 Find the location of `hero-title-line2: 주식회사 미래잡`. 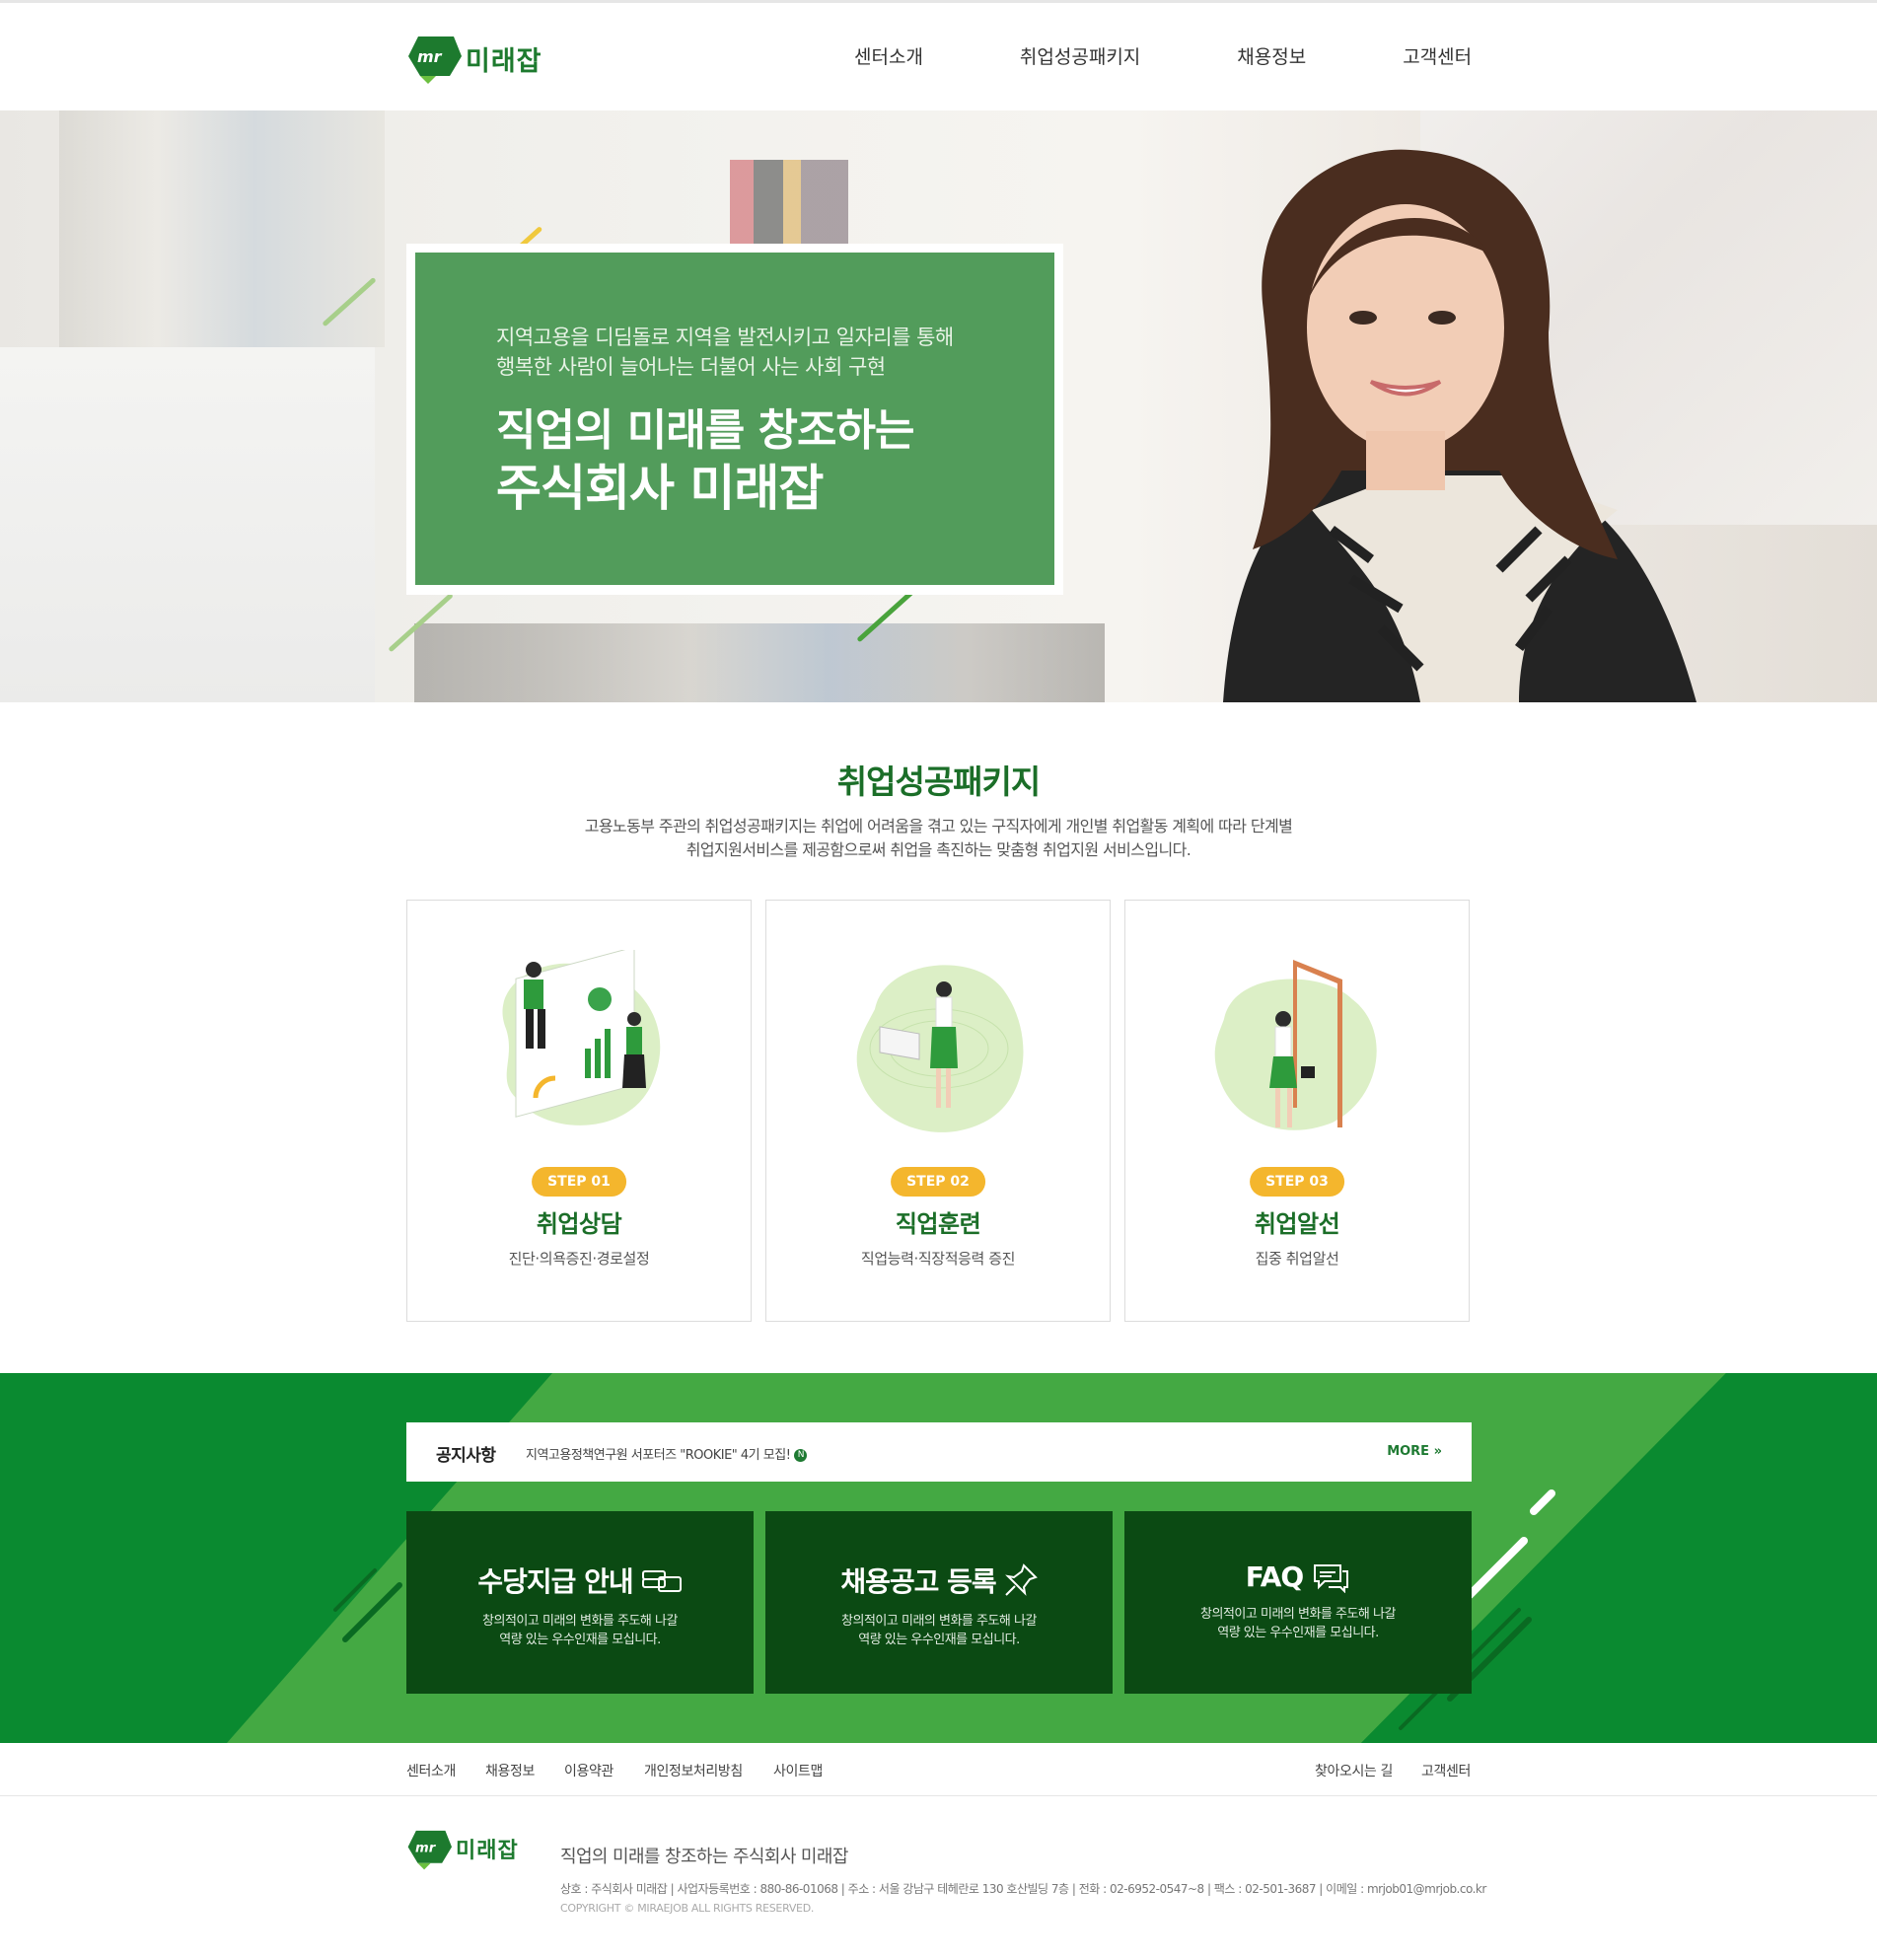

hero-title-line2: 주식회사 미래잡 is located at coordinates (660, 489).